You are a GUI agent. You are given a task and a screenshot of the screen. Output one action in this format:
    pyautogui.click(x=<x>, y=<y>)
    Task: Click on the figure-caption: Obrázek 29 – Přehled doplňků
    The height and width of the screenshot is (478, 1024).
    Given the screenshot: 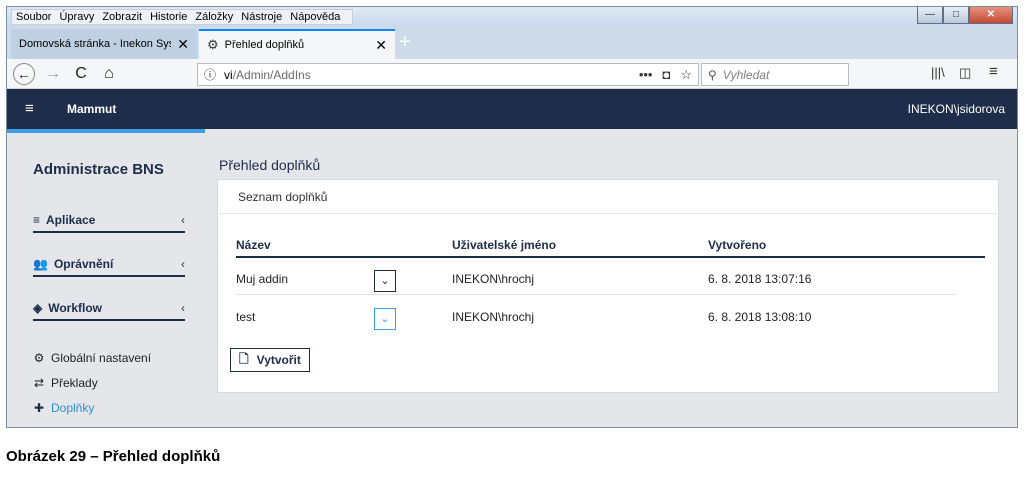 What is the action you would take?
    pyautogui.click(x=113, y=456)
    